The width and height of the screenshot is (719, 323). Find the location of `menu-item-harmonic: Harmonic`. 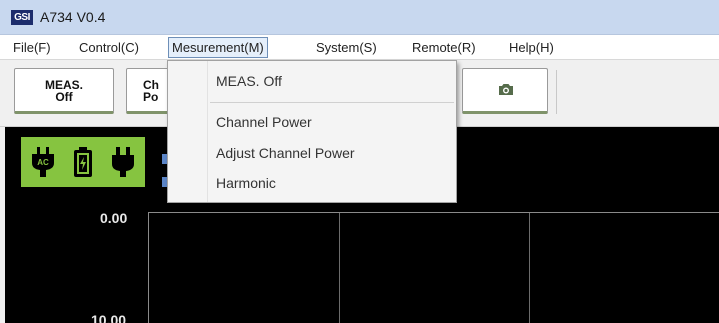

menu-item-harmonic: Harmonic is located at coordinates (246, 183).